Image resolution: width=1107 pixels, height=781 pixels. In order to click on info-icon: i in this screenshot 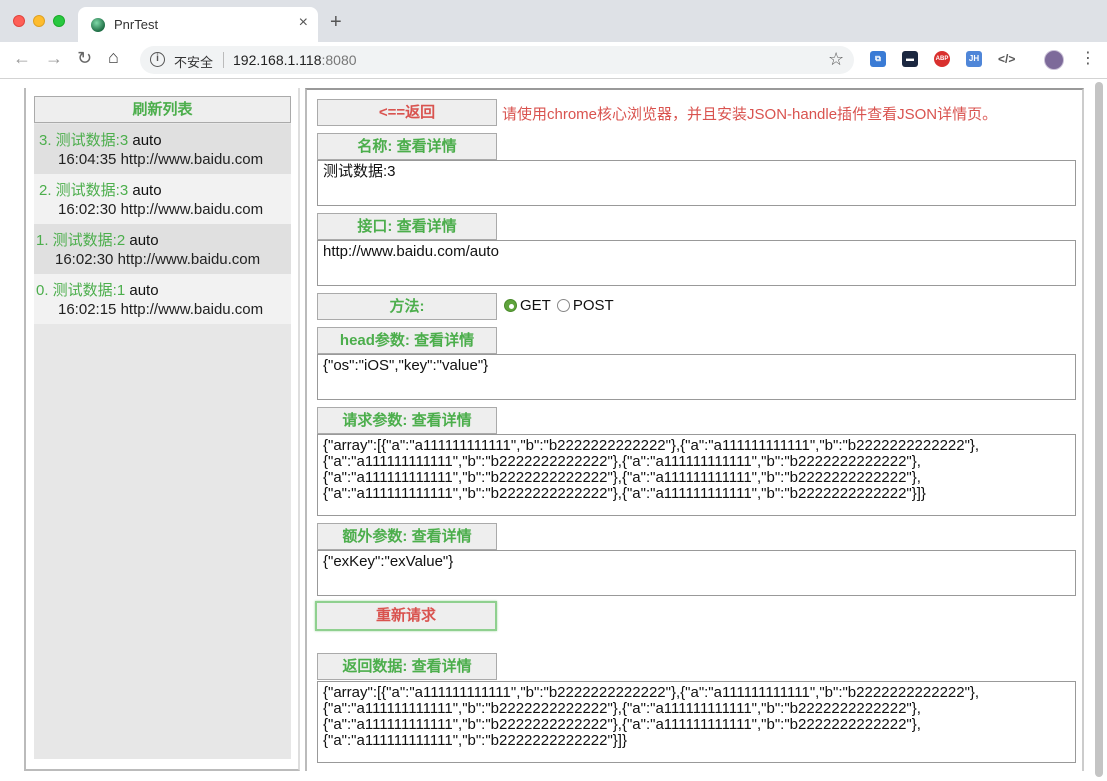, I will do `click(157, 59)`.